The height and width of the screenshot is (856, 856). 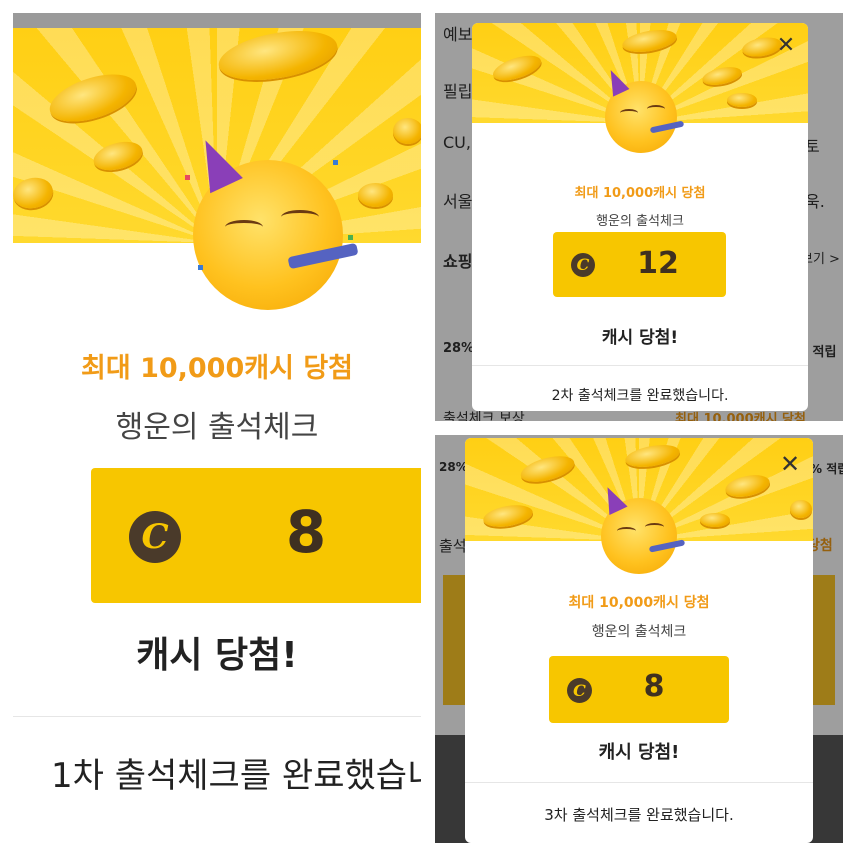 I want to click on cash-amount-box: C 12, so click(x=639, y=264).